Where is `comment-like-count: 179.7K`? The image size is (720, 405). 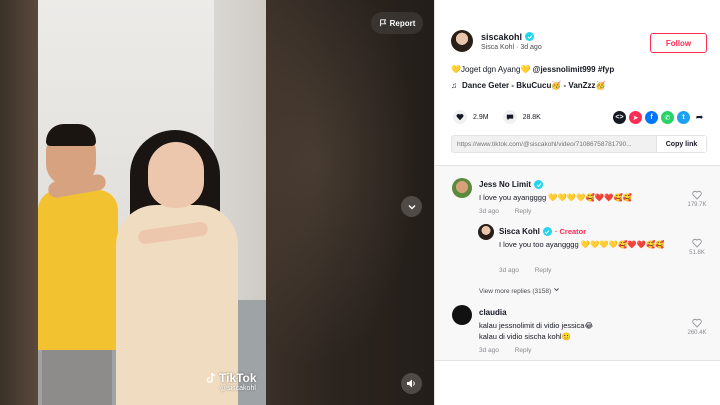
comment-like-count: 179.7K is located at coordinates (697, 205).